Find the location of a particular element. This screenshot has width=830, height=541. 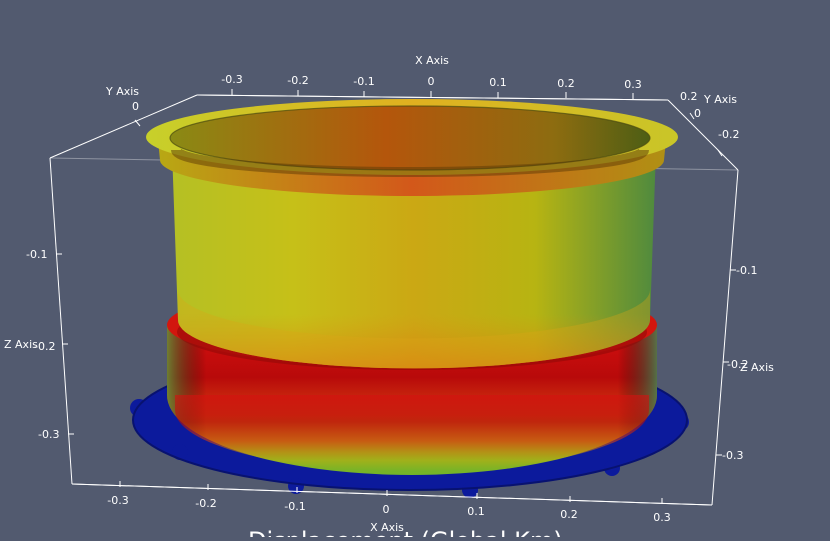

x-axis-top-tick: -0.3 is located at coordinates (231, 79).